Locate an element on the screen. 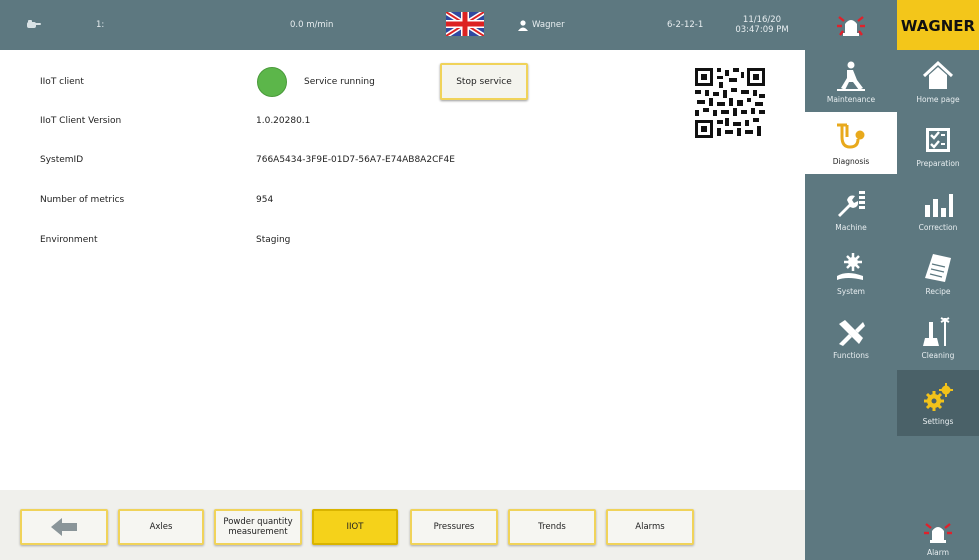 This screenshot has width=979, height=560. bar-chart-icon is located at coordinates (938, 204).